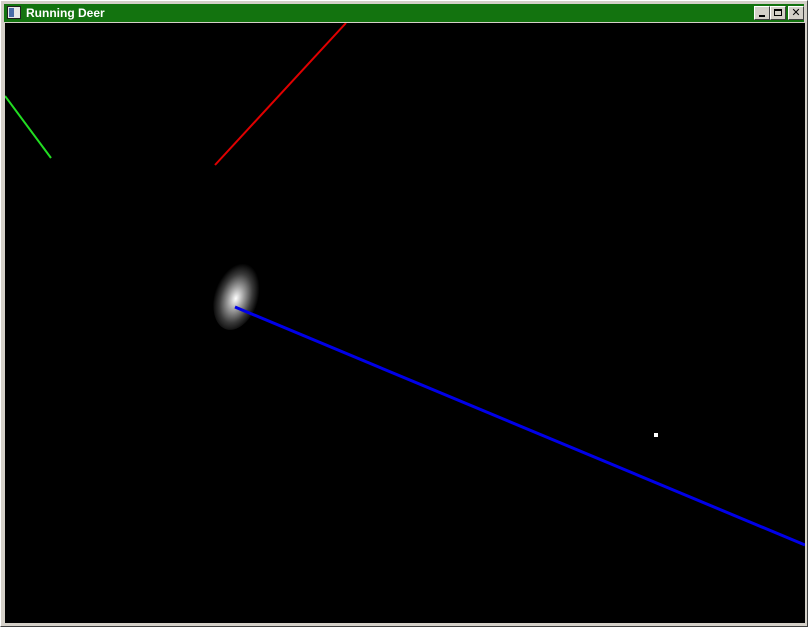 This screenshot has width=808, height=627. Describe the element at coordinates (762, 16) in the screenshot. I see `minimize-icon` at that location.